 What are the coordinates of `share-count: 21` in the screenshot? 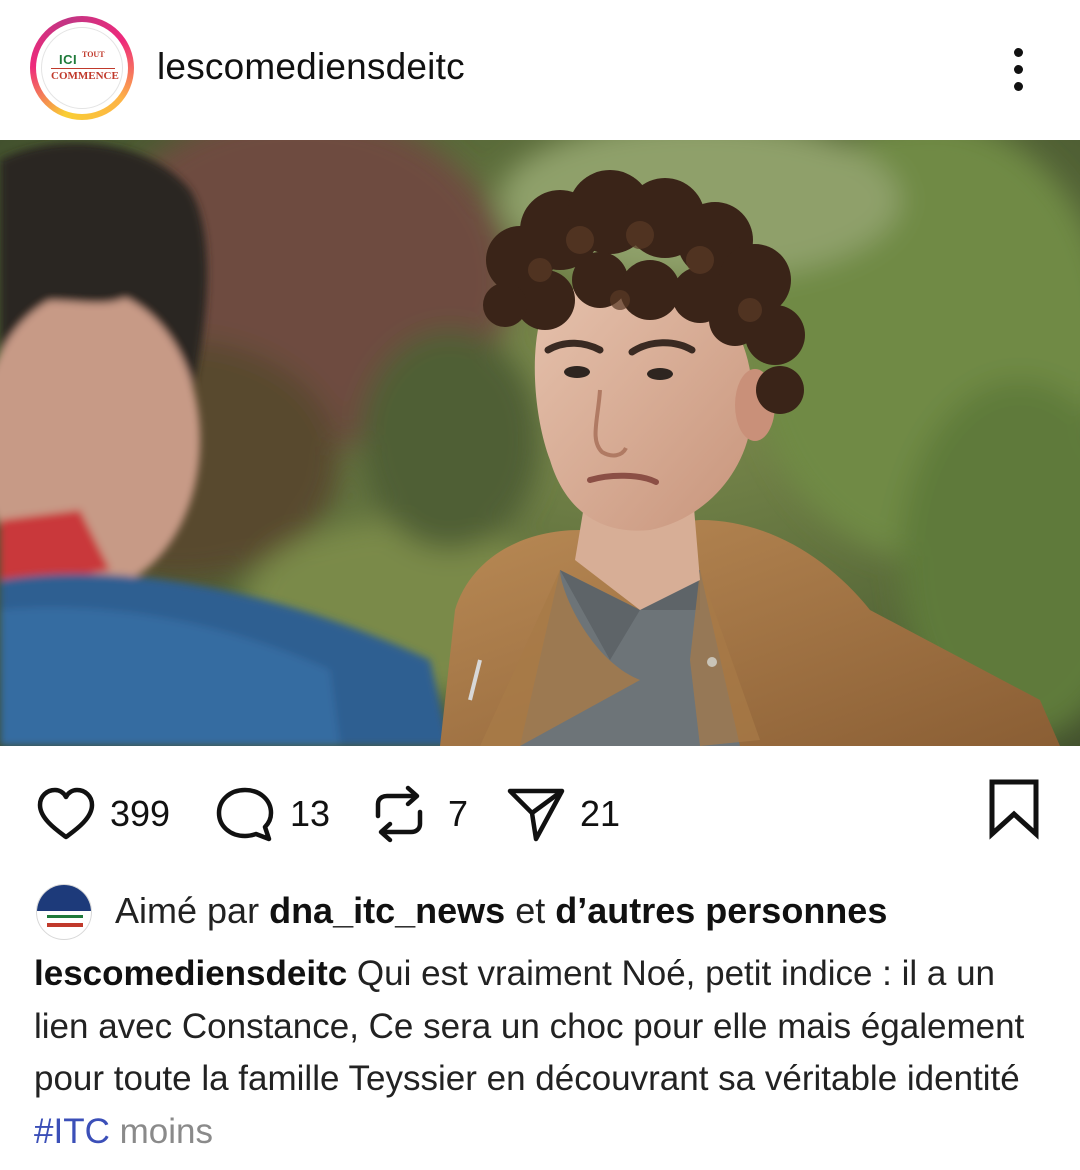 It's located at (600, 813).